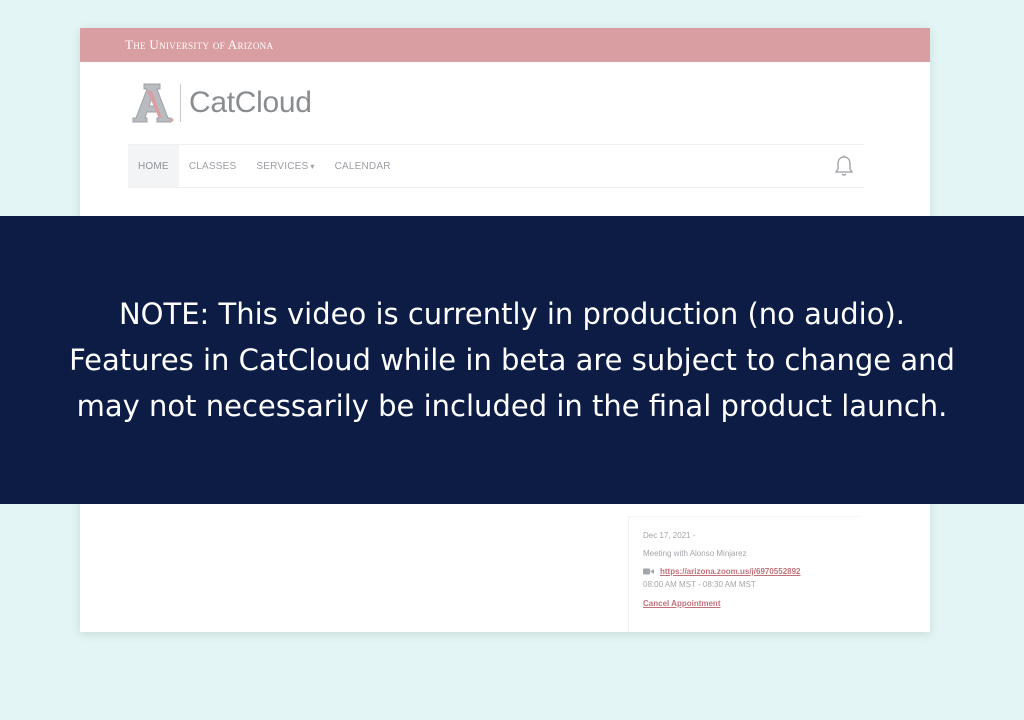  I want to click on logo-divider, so click(180, 103).